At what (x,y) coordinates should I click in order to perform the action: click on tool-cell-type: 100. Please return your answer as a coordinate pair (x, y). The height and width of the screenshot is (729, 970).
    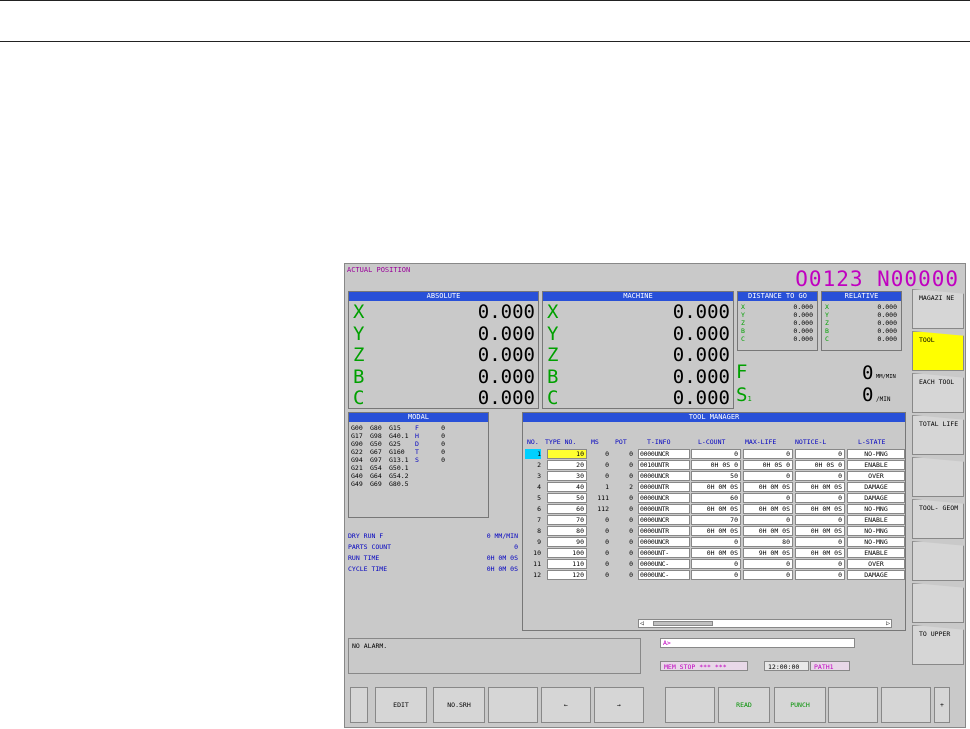
    Looking at the image, I should click on (567, 553).